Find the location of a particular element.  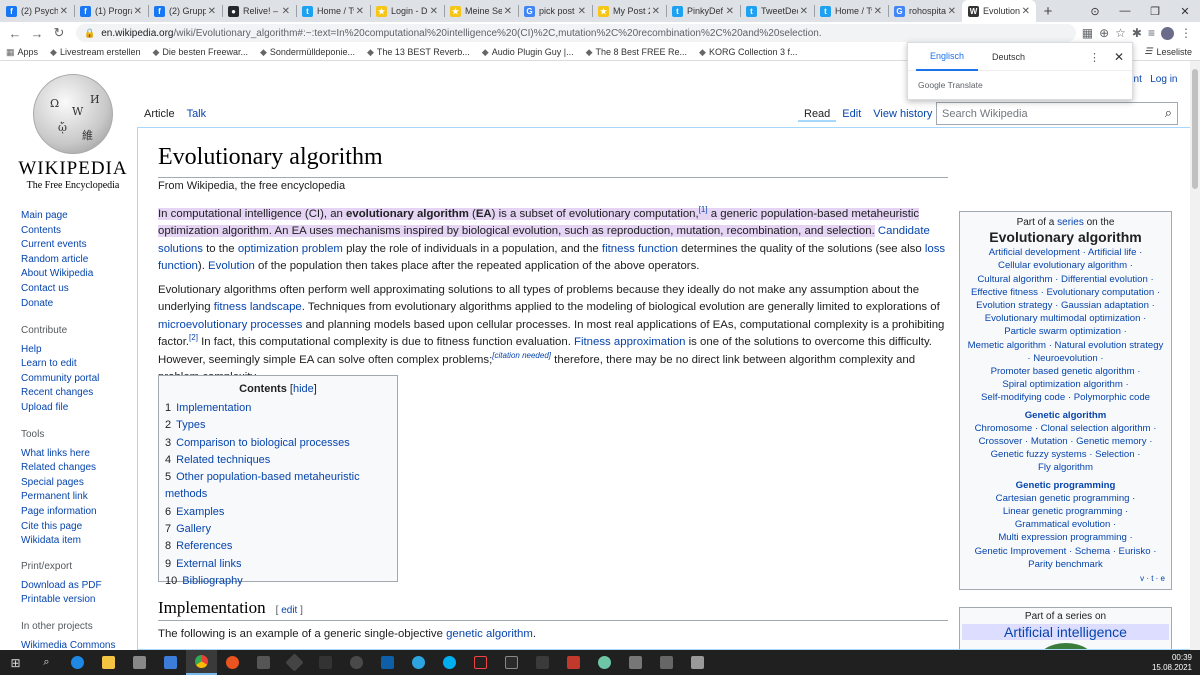

minimize-button: — is located at coordinates (1125, 11).